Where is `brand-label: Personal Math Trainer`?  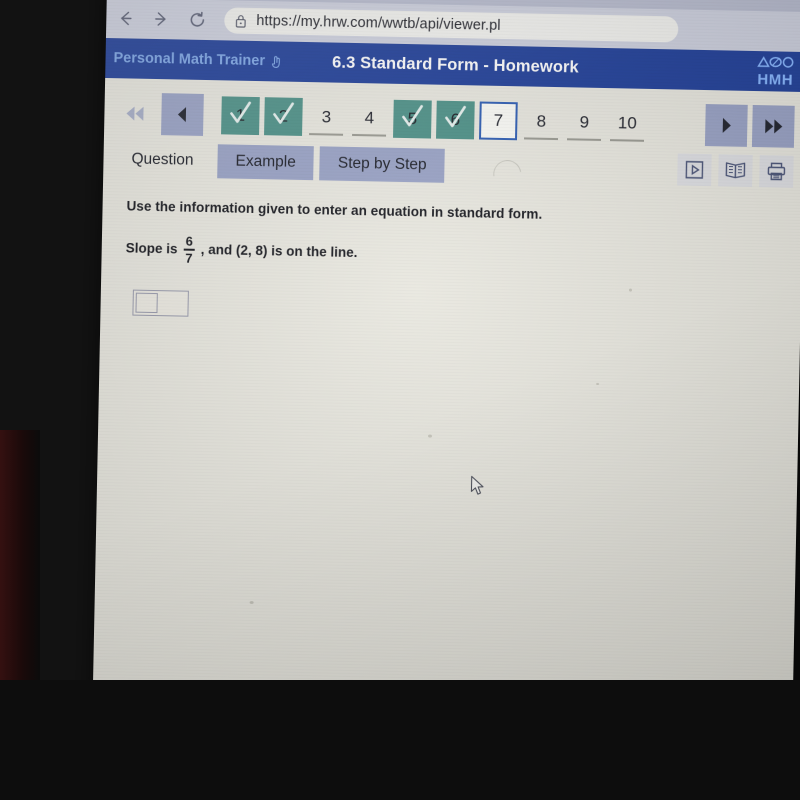
brand-label: Personal Math Trainer is located at coordinates (189, 60).